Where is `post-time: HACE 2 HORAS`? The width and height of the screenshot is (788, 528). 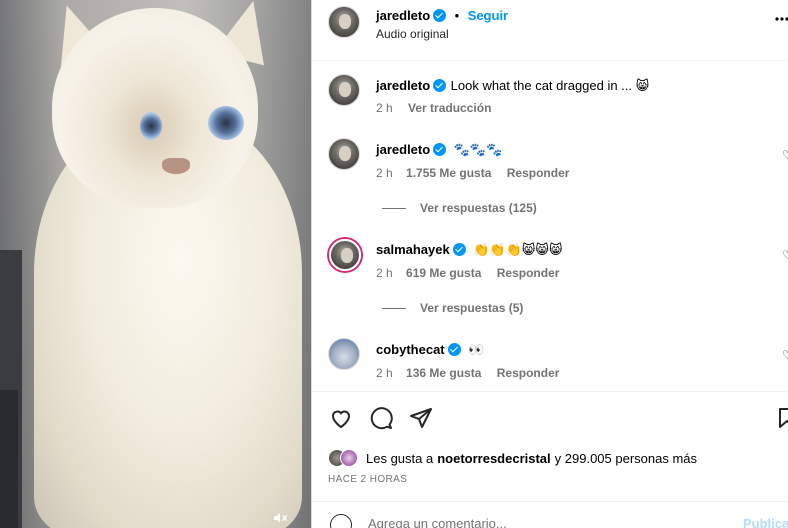
post-time: HACE 2 HORAS is located at coordinates (367, 479).